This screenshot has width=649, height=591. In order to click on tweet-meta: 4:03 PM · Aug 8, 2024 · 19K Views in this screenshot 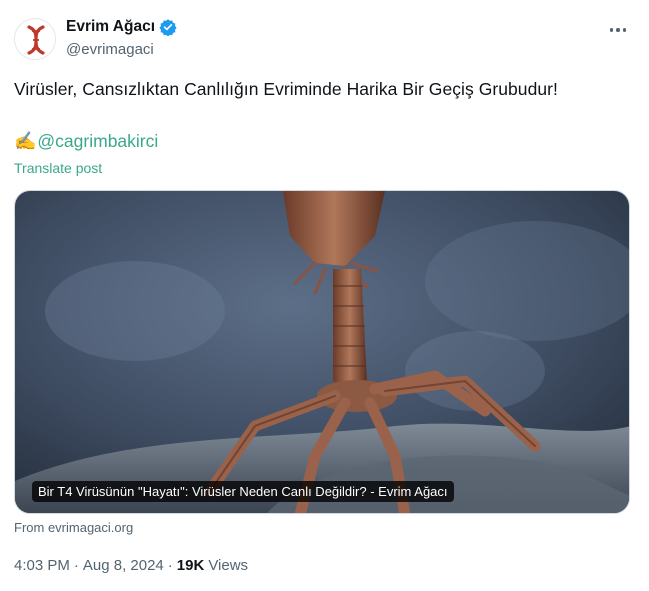, I will do `click(131, 565)`.